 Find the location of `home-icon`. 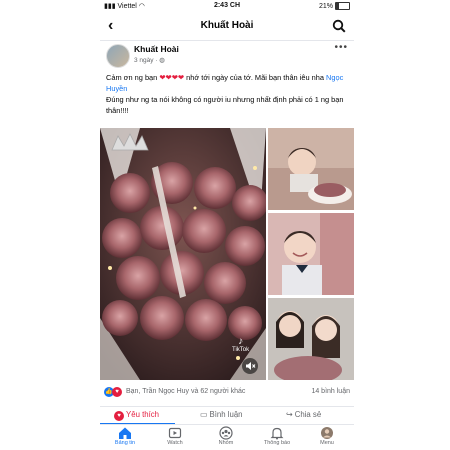

home-icon is located at coordinates (125, 433).